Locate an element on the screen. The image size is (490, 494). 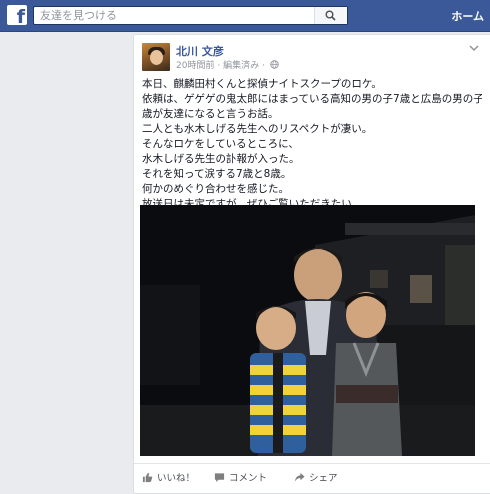
comment-icon is located at coordinates (219, 477).